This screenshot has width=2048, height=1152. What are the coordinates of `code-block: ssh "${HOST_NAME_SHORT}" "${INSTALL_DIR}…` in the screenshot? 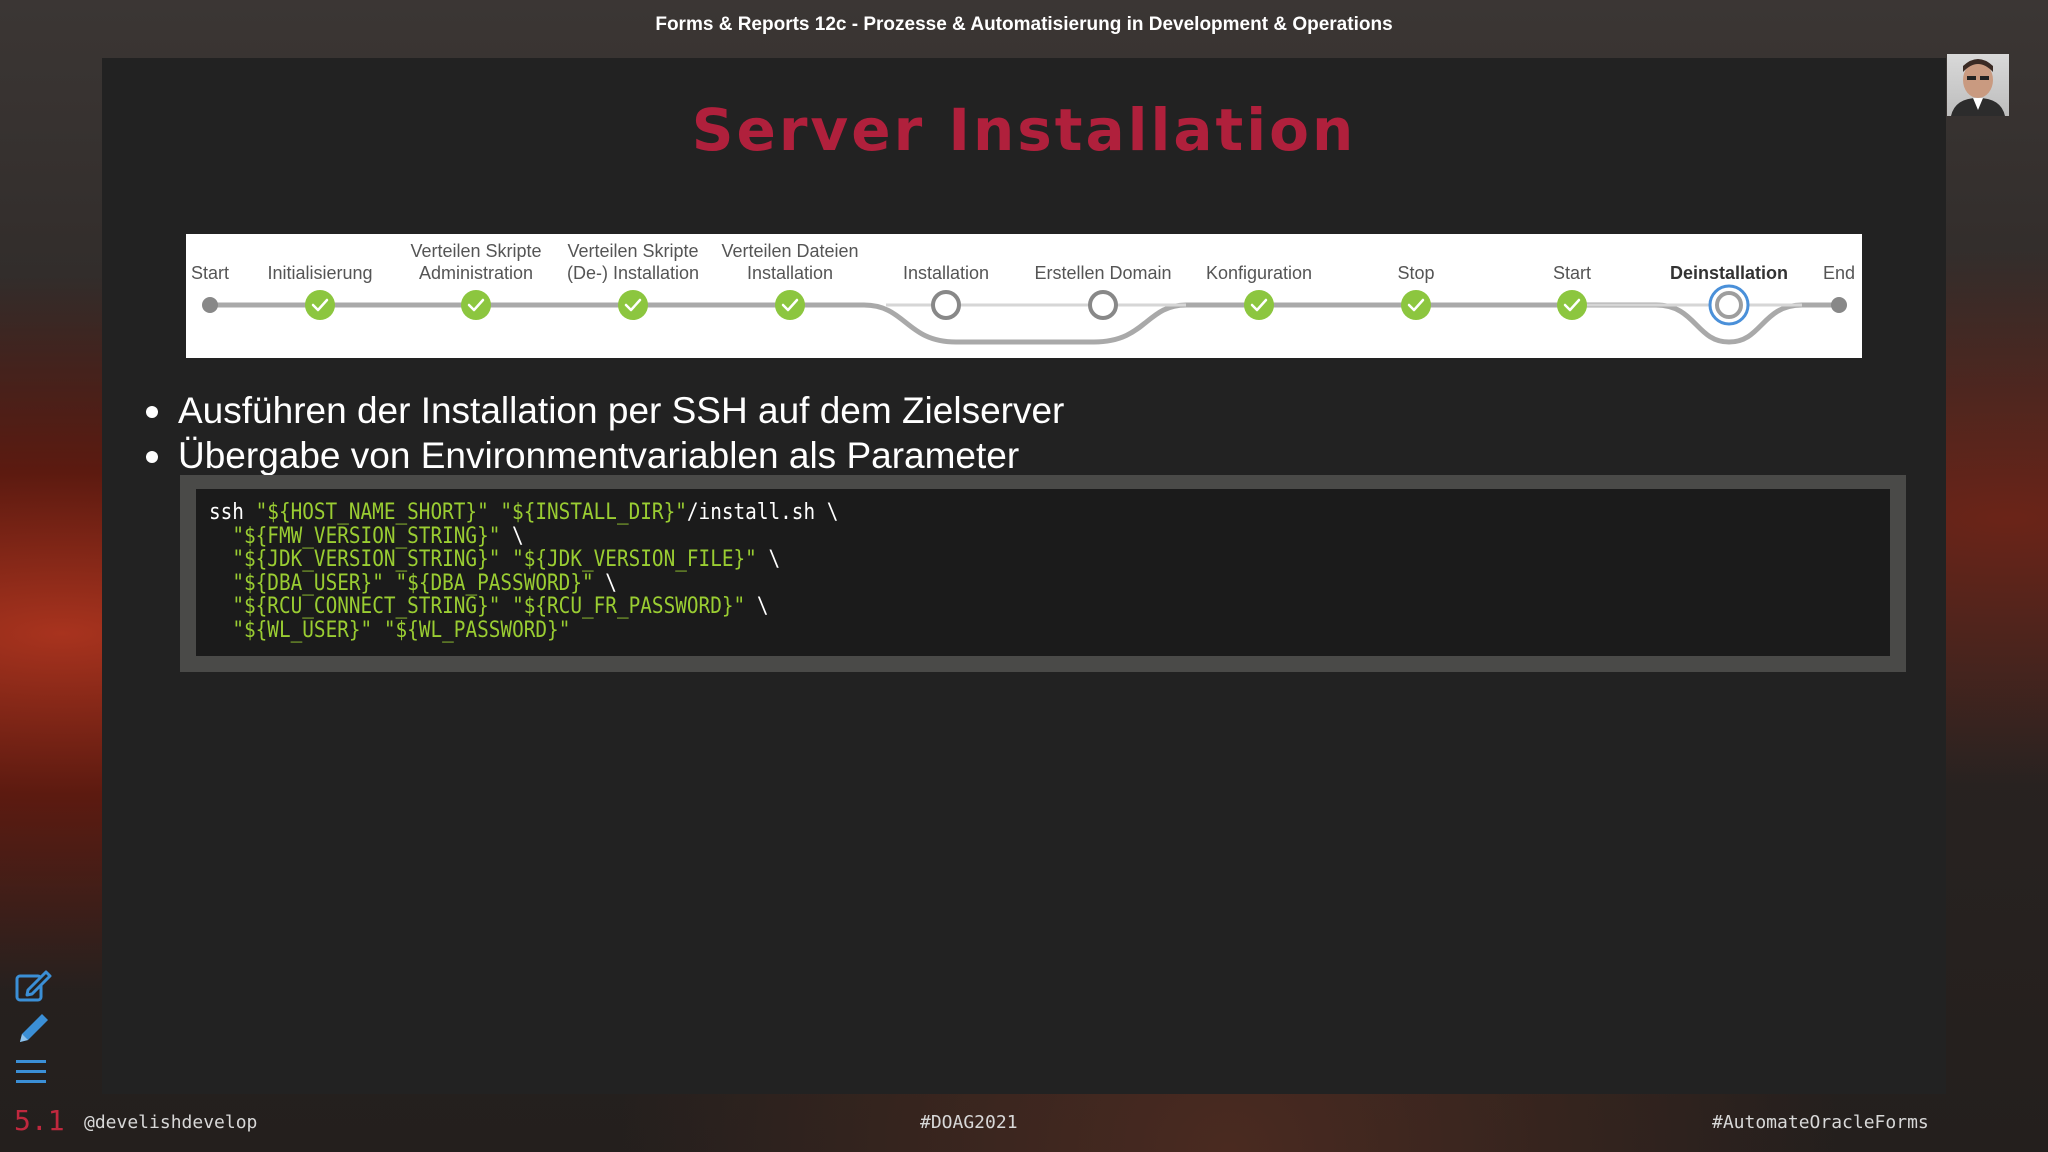 It's located at (1043, 573).